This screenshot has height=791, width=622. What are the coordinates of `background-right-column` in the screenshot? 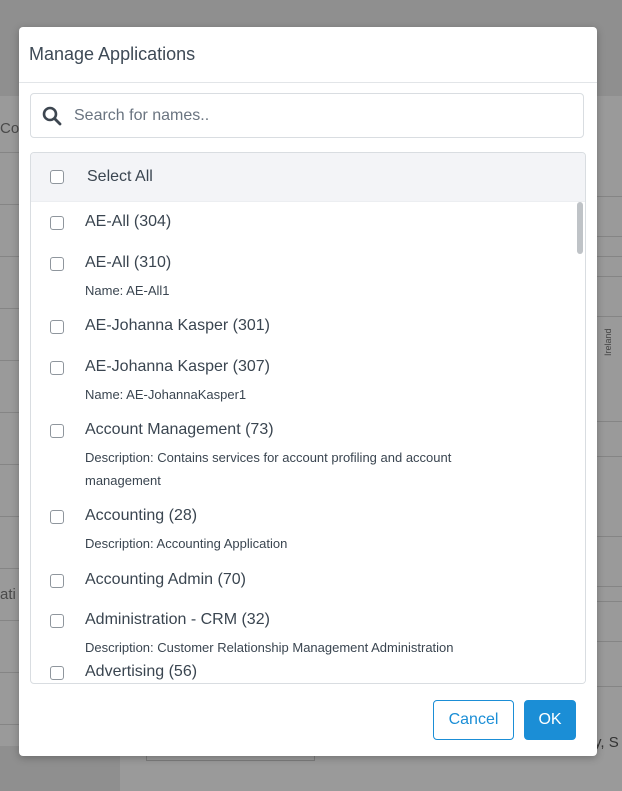 It's located at (609, 421).